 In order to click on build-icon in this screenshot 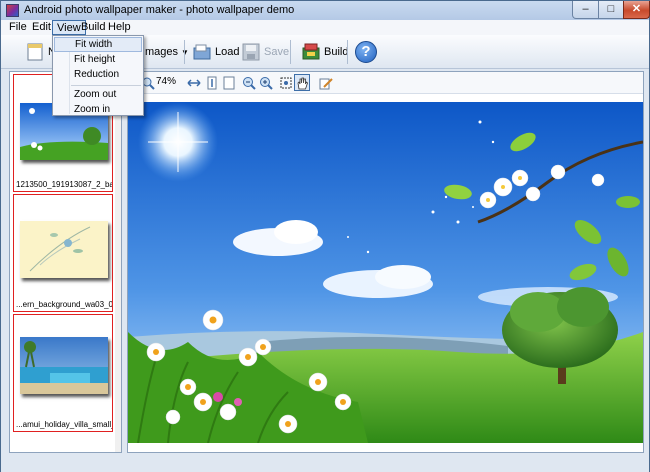, I will do `click(311, 52)`.